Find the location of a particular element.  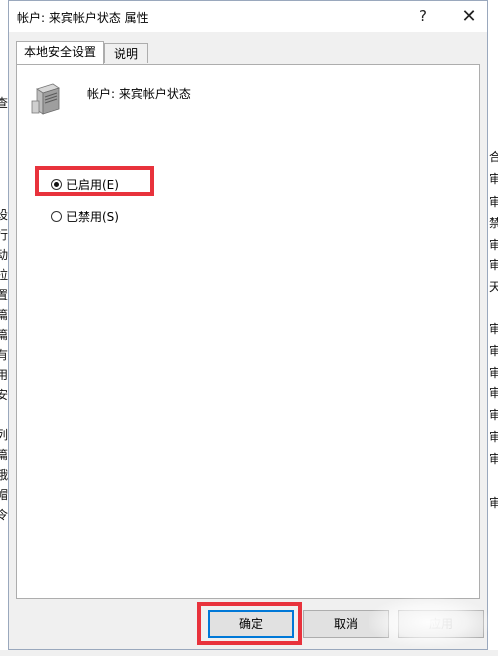

bg-text-fragment: 帽 is located at coordinates (4, 495).